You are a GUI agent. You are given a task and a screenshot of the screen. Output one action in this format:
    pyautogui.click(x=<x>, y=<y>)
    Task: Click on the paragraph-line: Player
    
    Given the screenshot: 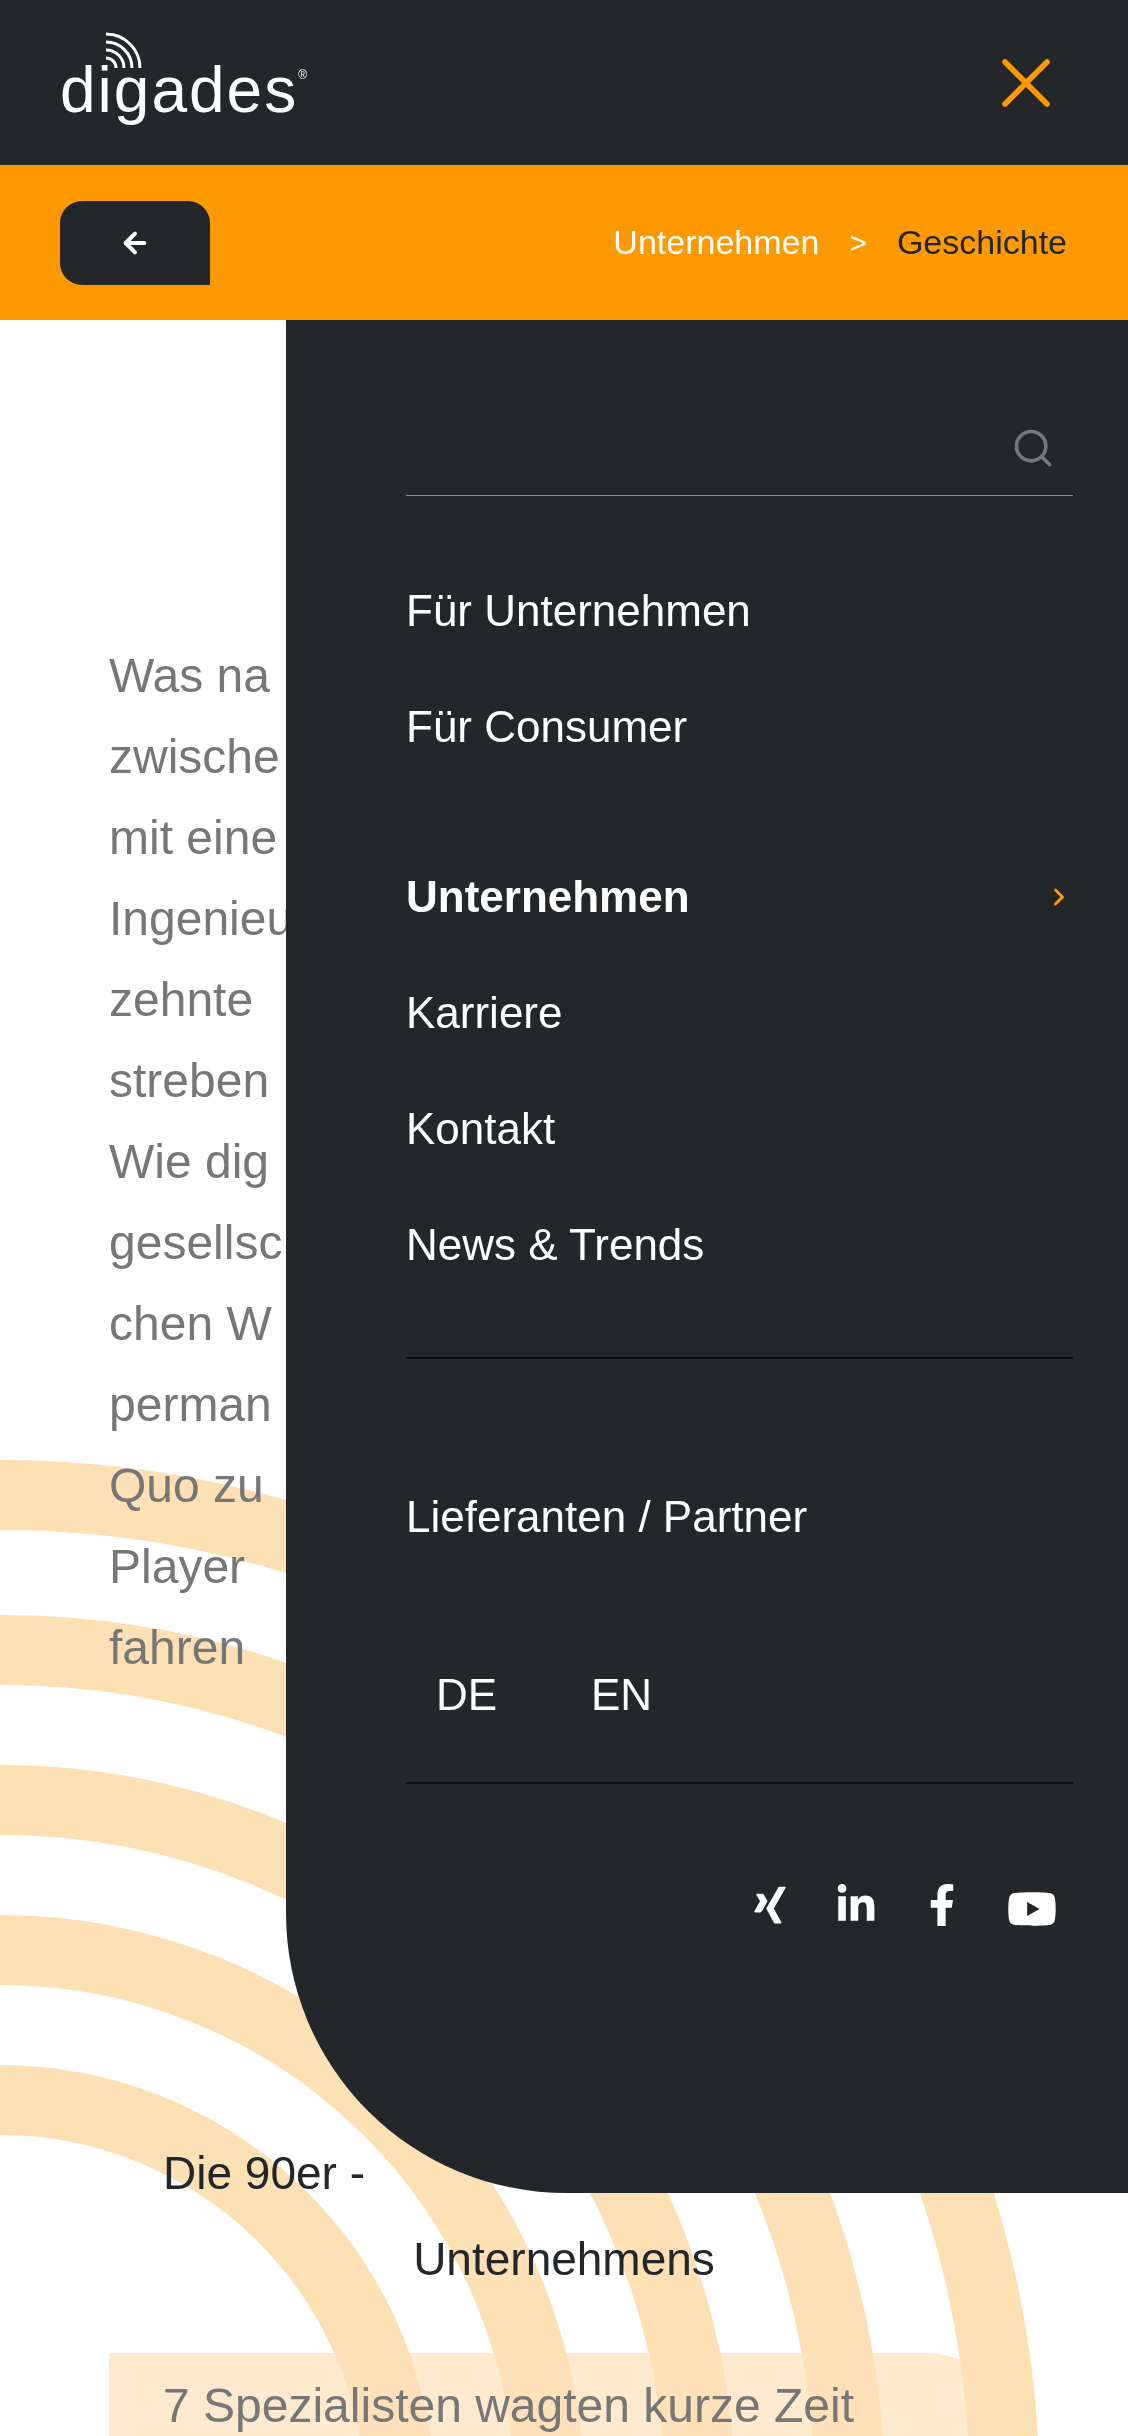 What is the action you would take?
    pyautogui.click(x=177, y=1567)
    